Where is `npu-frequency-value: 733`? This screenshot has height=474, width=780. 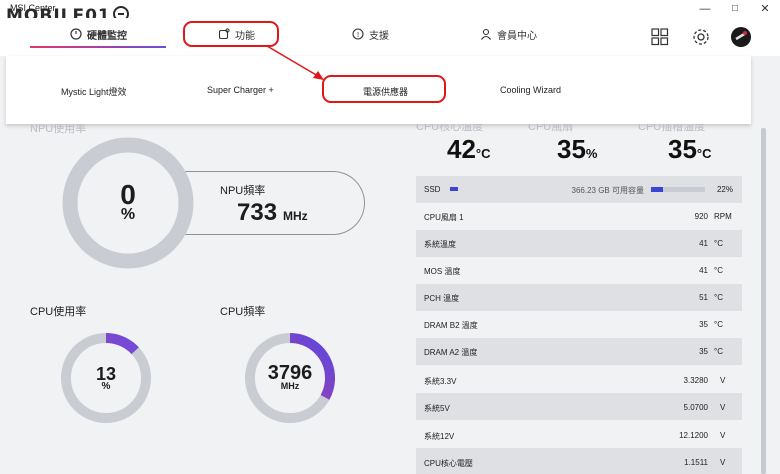
npu-frequency-value: 733 is located at coordinates (257, 212).